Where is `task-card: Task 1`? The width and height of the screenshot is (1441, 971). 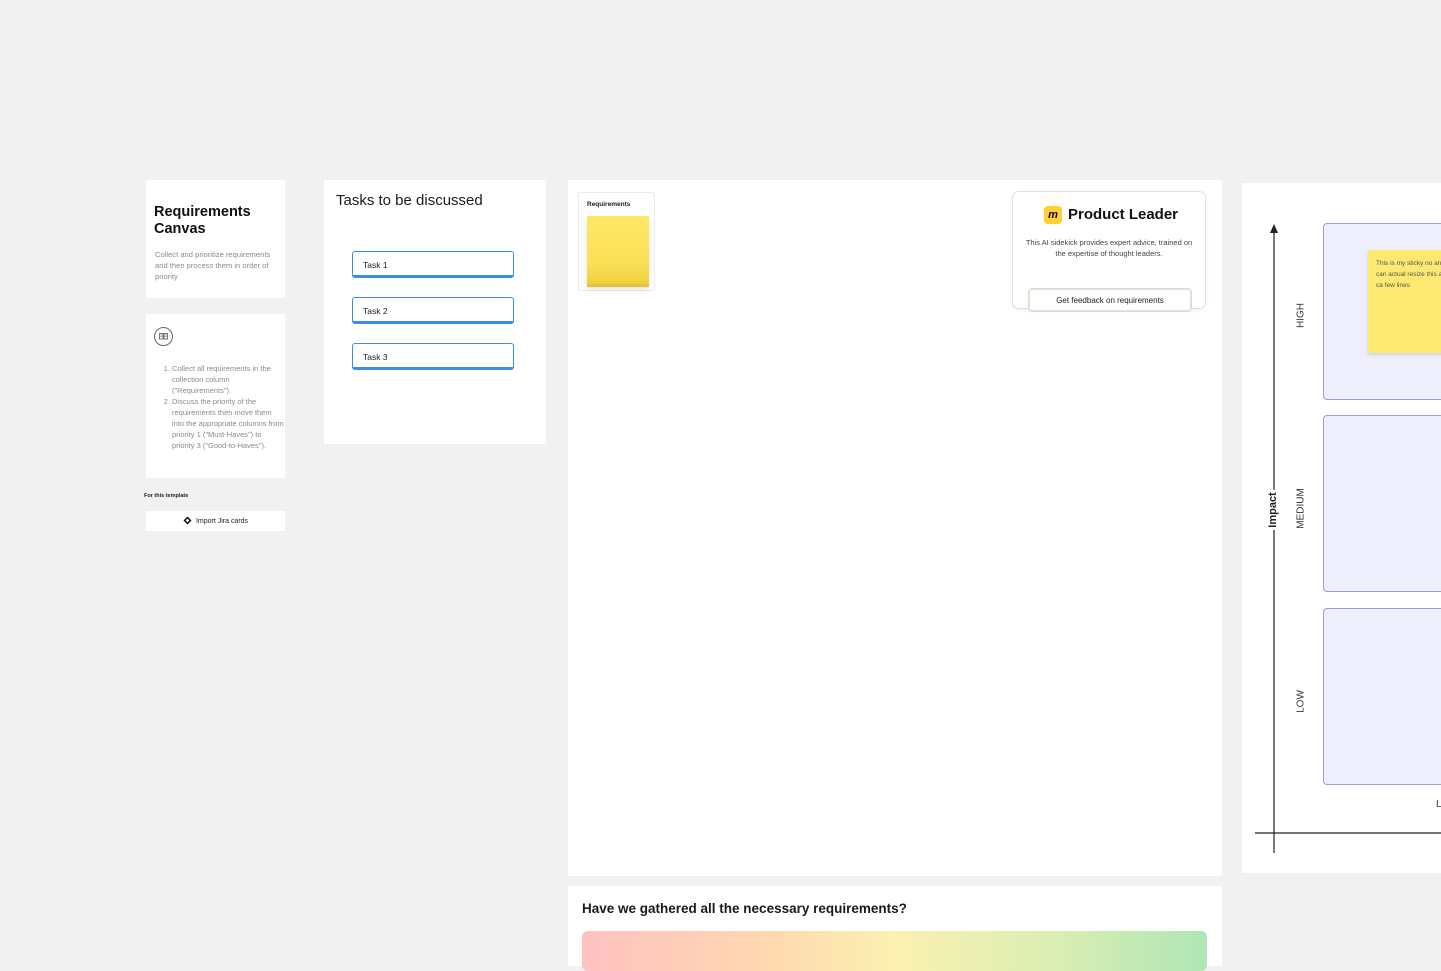 task-card: Task 1 is located at coordinates (433, 264).